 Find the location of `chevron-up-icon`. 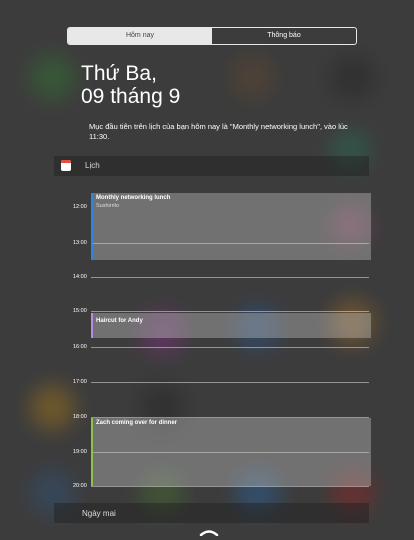

chevron-up-icon is located at coordinates (209, 532).